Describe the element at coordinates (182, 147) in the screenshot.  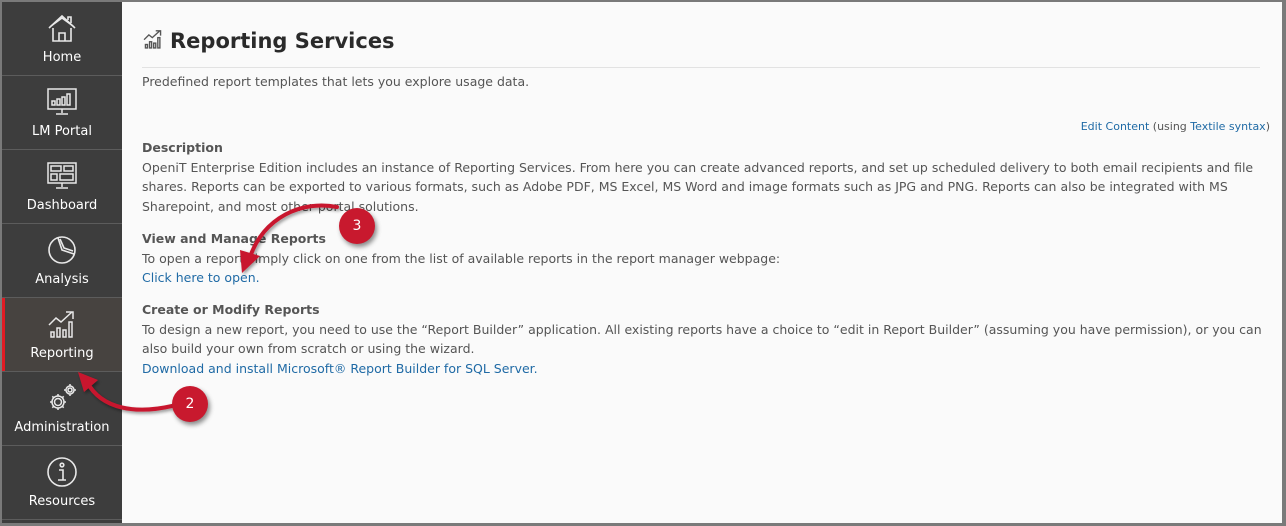
I see `section-heading: Description` at that location.